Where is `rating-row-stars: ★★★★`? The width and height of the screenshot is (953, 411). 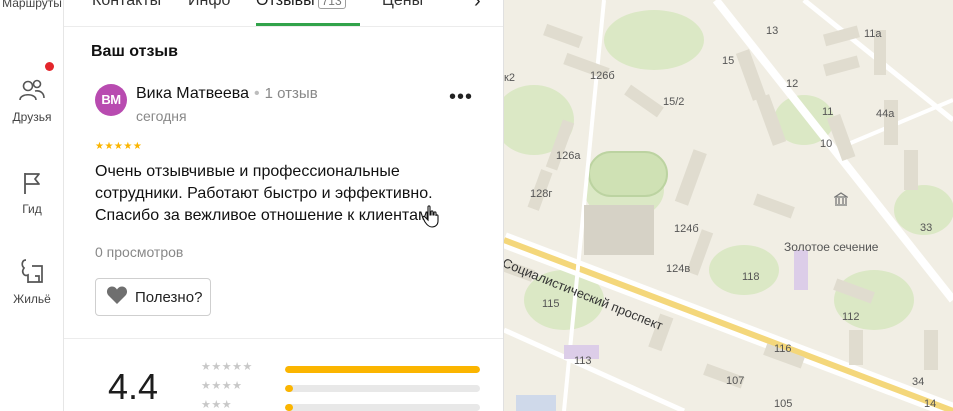 rating-row-stars: ★★★★ is located at coordinates (222, 386).